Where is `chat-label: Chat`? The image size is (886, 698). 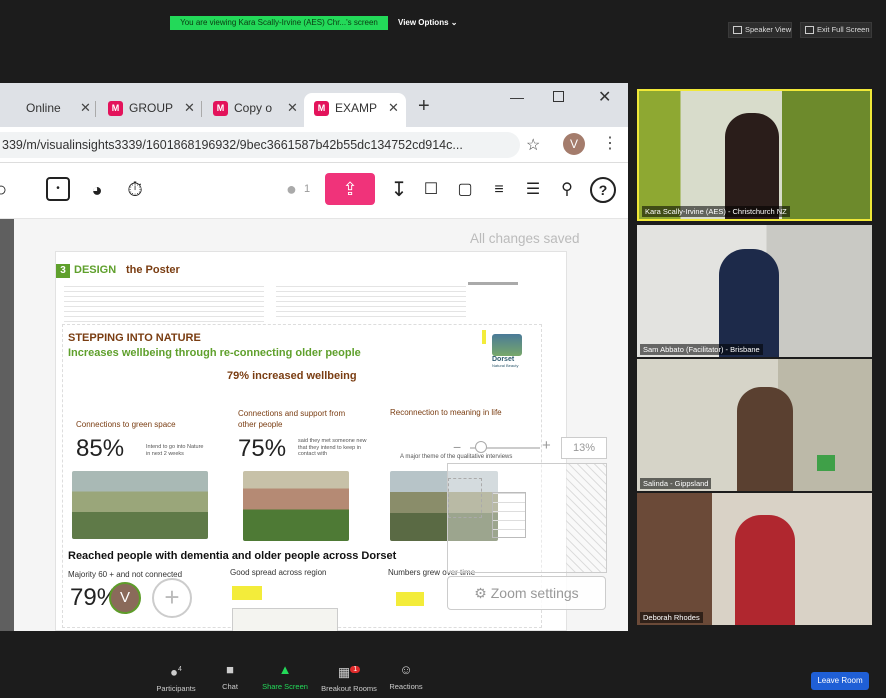
chat-label: Chat is located at coordinates (230, 686).